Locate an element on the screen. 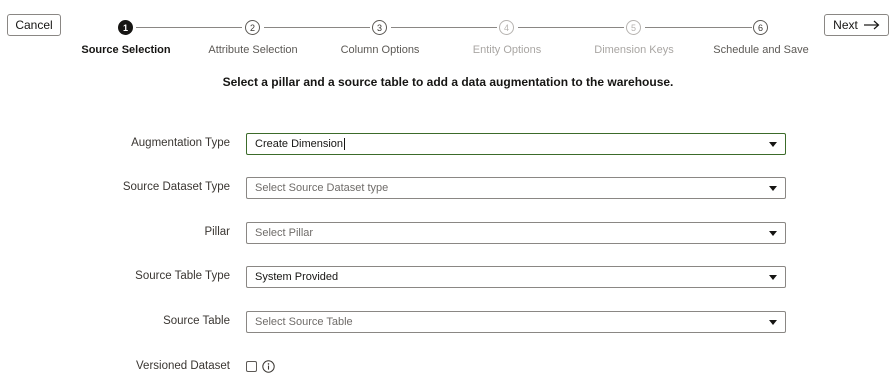  source-table-type-select: System Provided is located at coordinates (516, 277).